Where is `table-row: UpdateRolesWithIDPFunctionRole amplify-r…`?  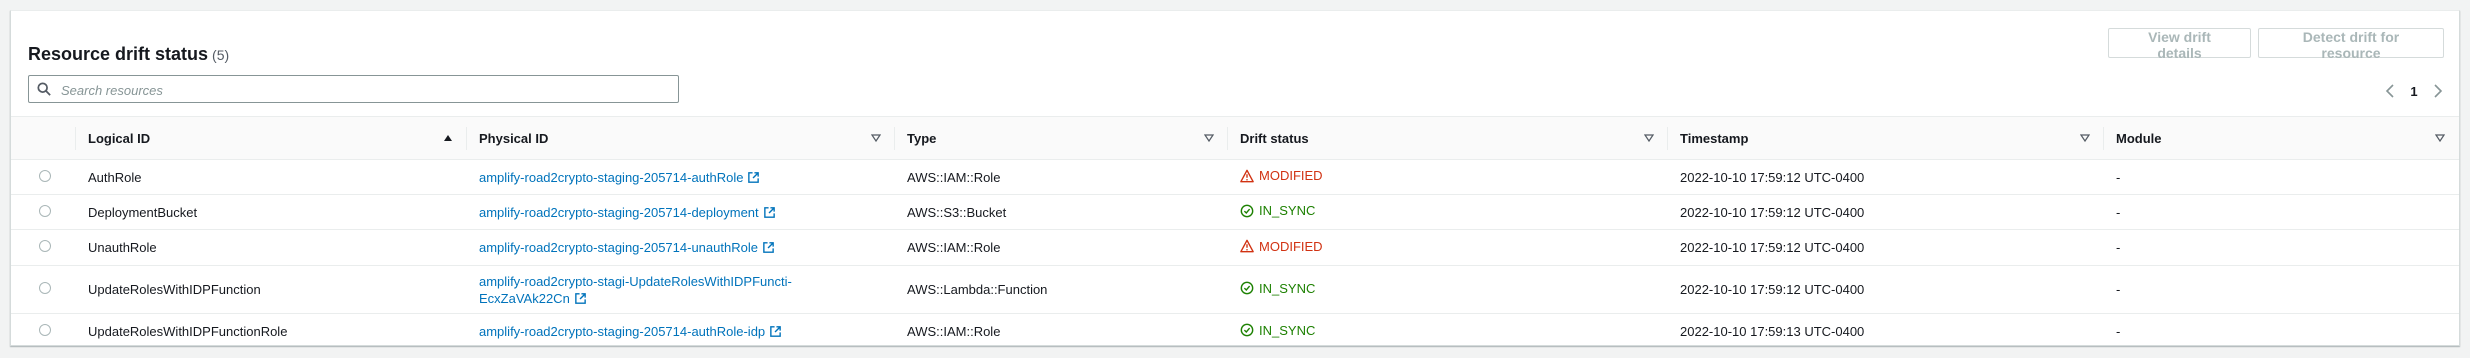 table-row: UpdateRolesWithIDPFunctionRole amplify-r… is located at coordinates (1235, 331).